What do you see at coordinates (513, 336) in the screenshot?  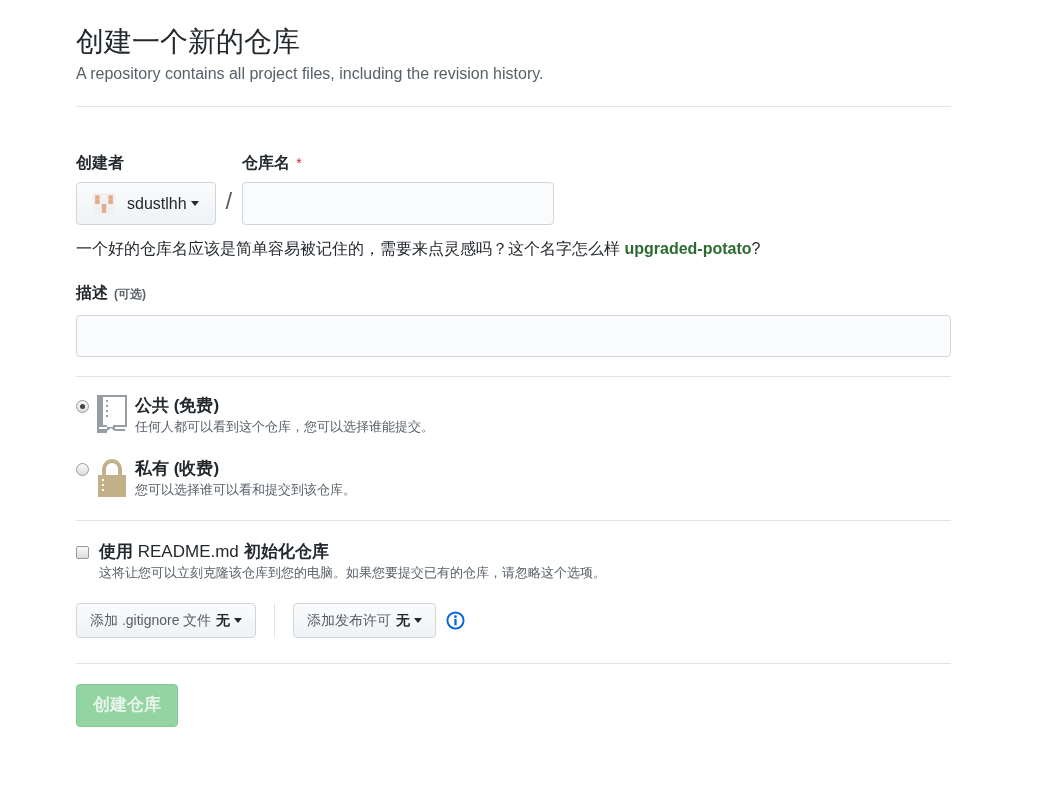 I see `description-input` at bounding box center [513, 336].